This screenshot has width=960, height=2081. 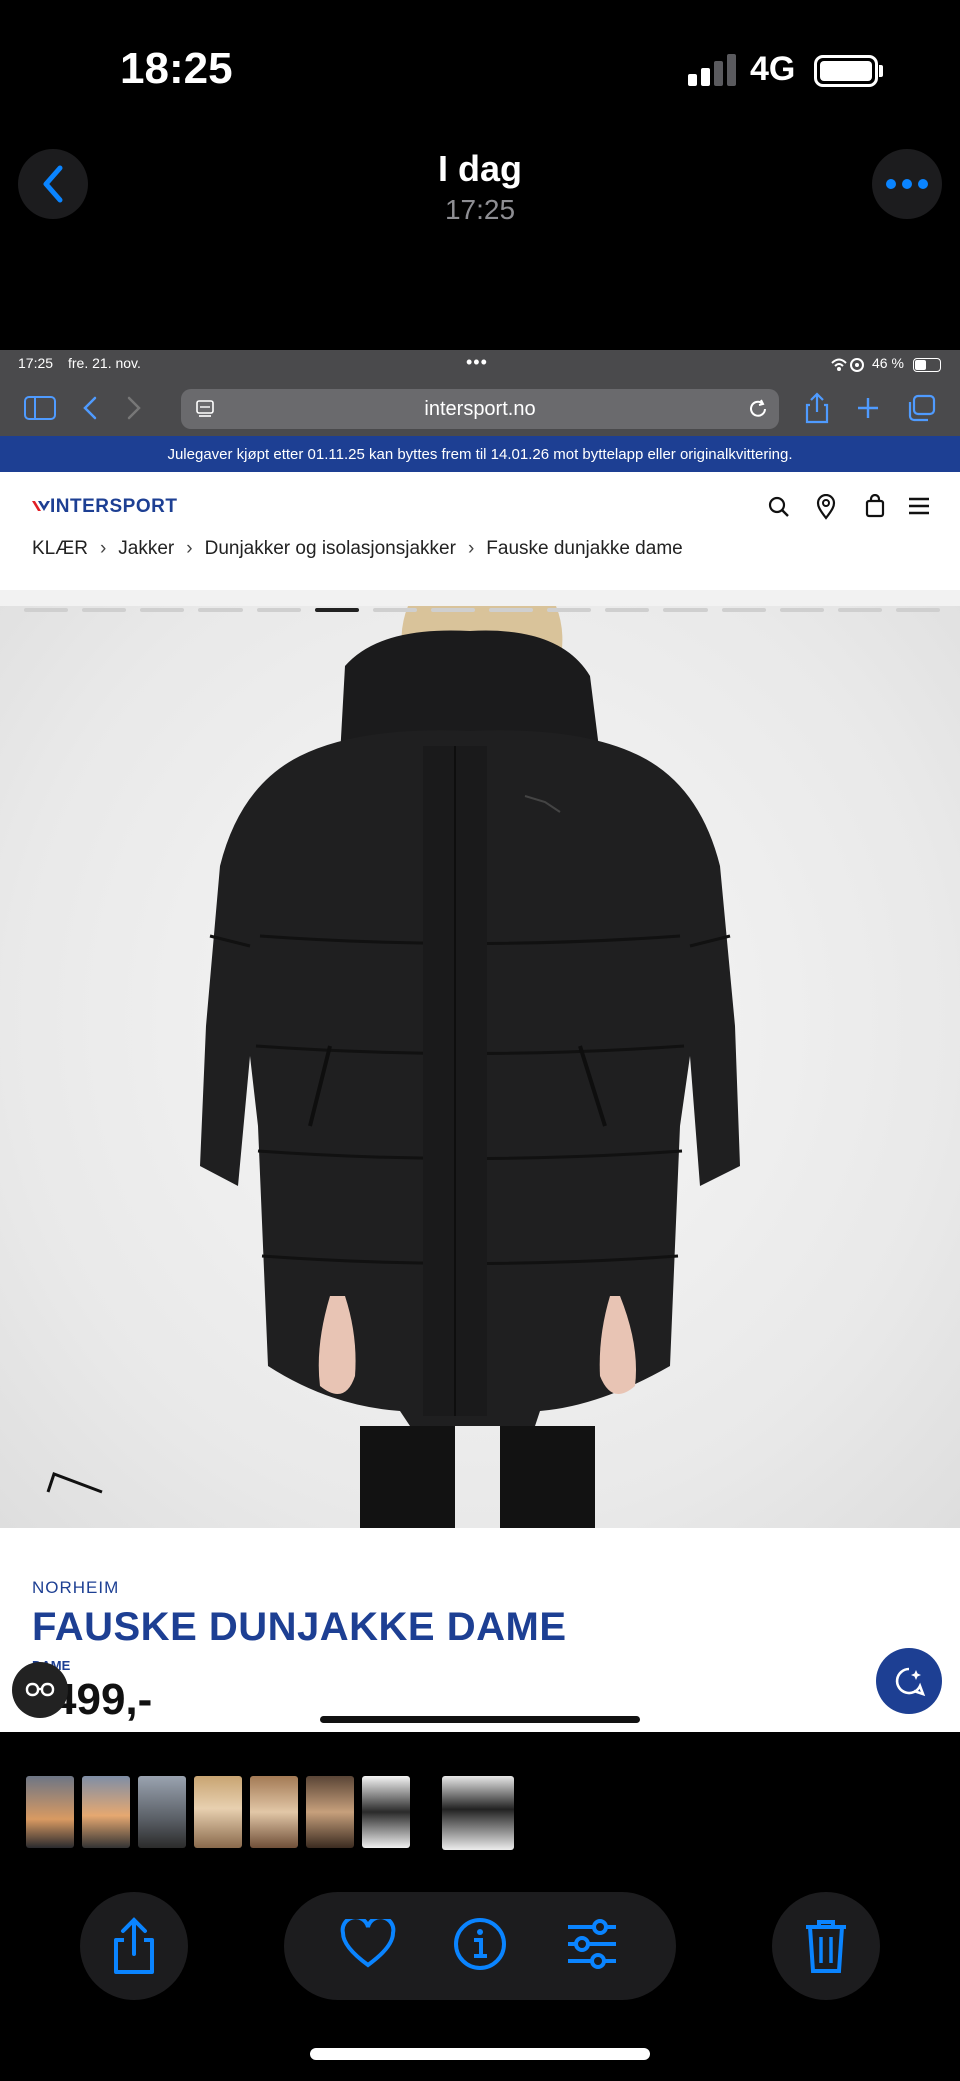 I want to click on norheim-mark-icon, so click(x=74, y=1483).